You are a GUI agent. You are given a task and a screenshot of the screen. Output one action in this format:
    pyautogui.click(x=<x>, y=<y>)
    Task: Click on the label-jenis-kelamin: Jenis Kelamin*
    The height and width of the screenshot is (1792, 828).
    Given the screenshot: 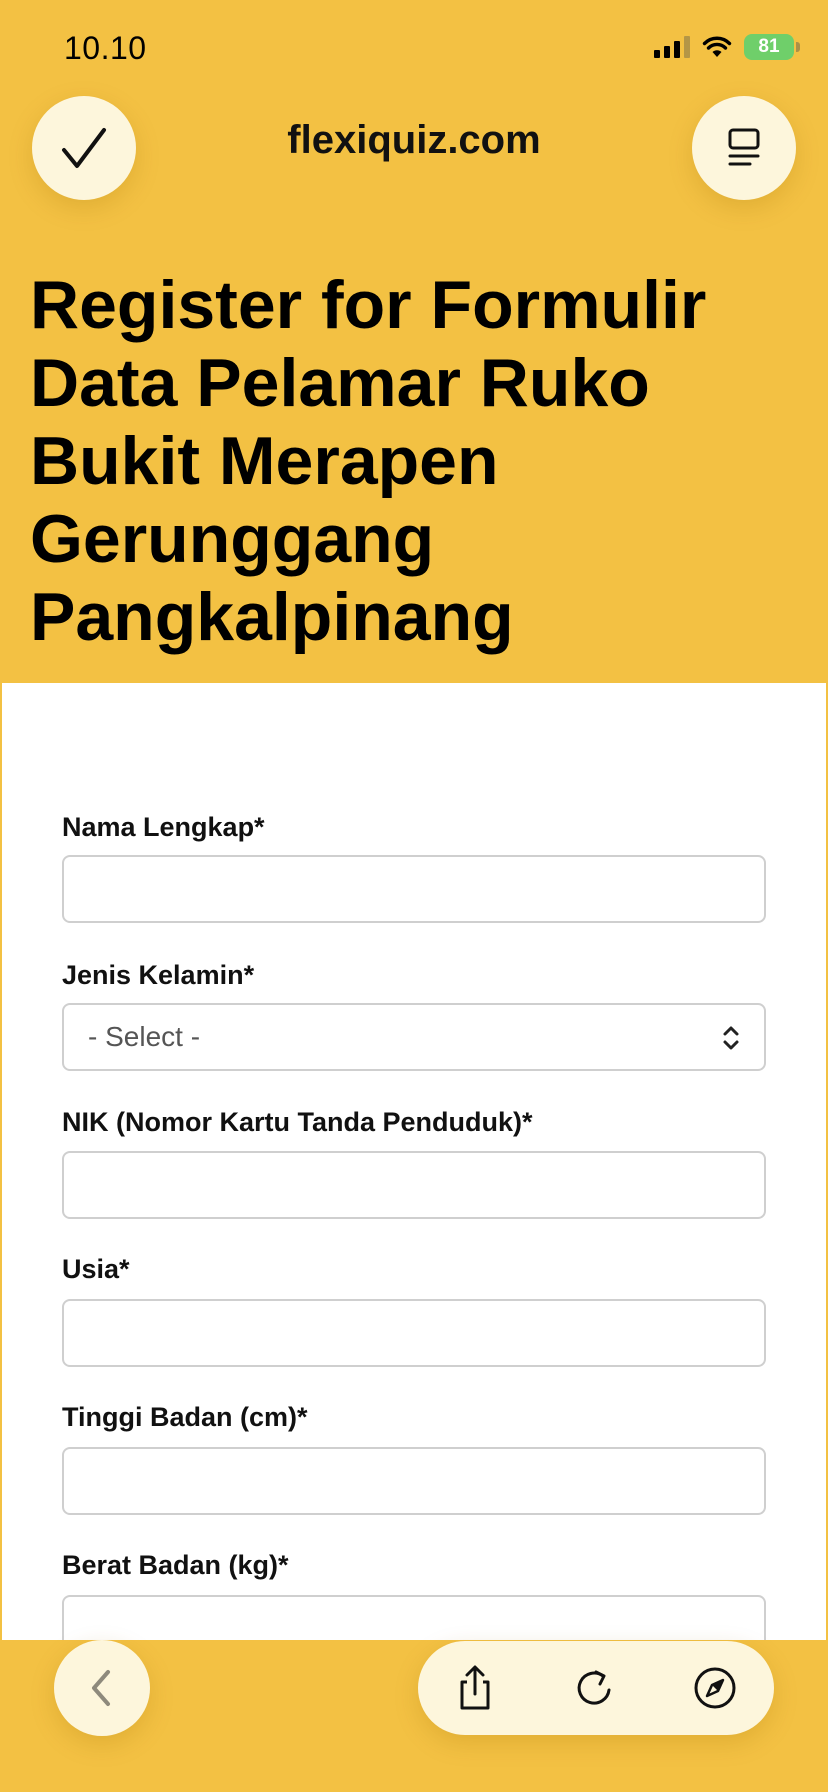 What is the action you would take?
    pyautogui.click(x=158, y=975)
    